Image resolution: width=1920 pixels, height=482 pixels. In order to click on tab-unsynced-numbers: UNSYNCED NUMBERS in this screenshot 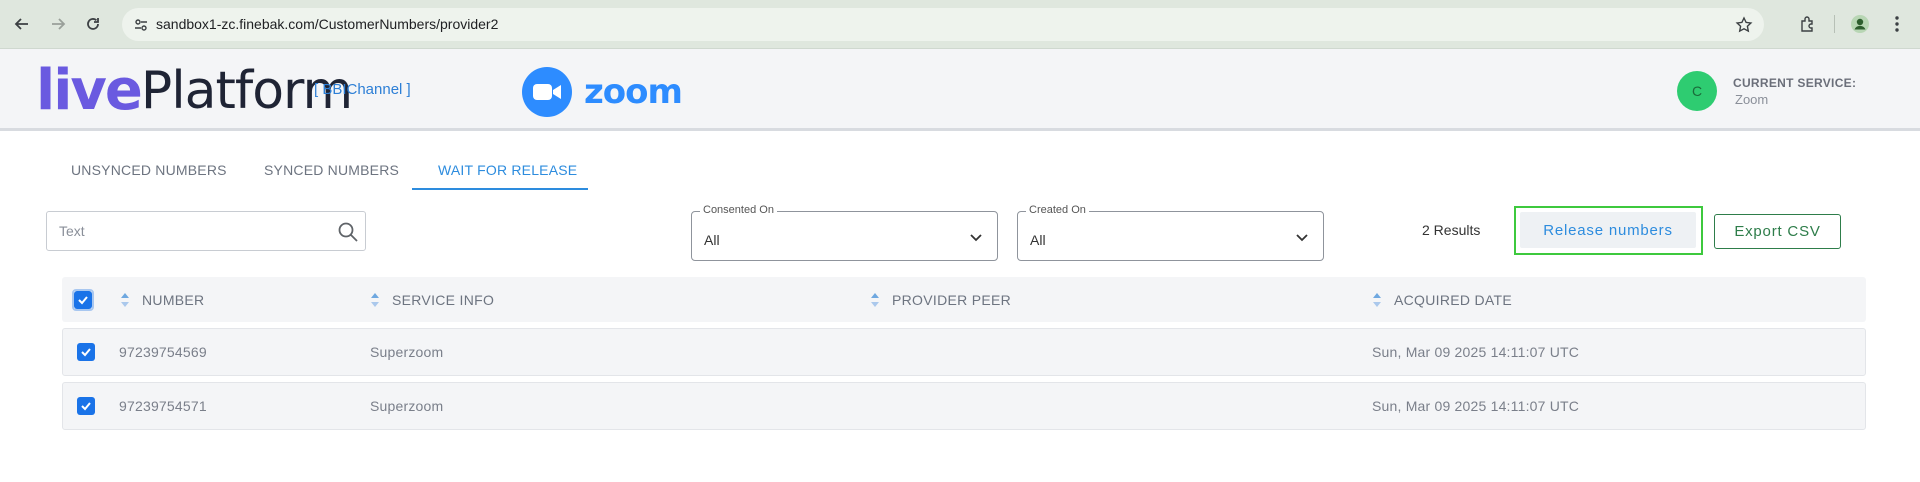, I will do `click(149, 170)`.